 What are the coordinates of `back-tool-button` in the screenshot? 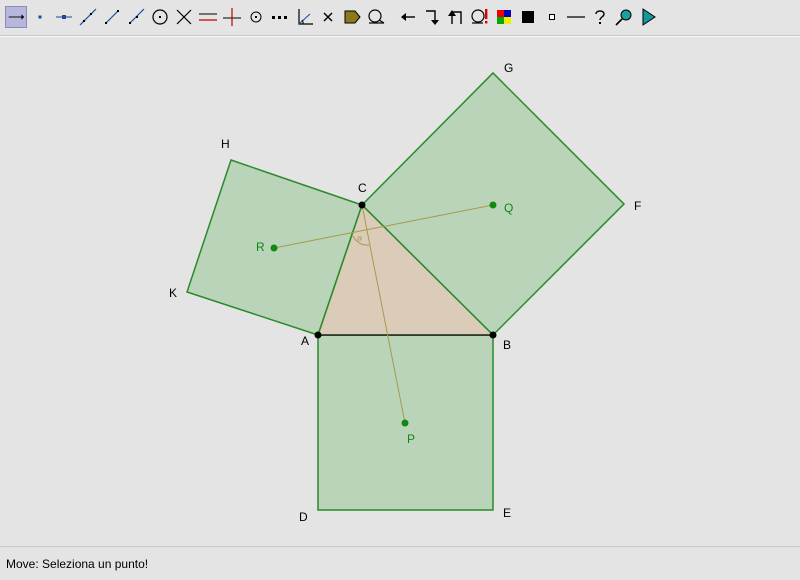 It's located at (456, 17).